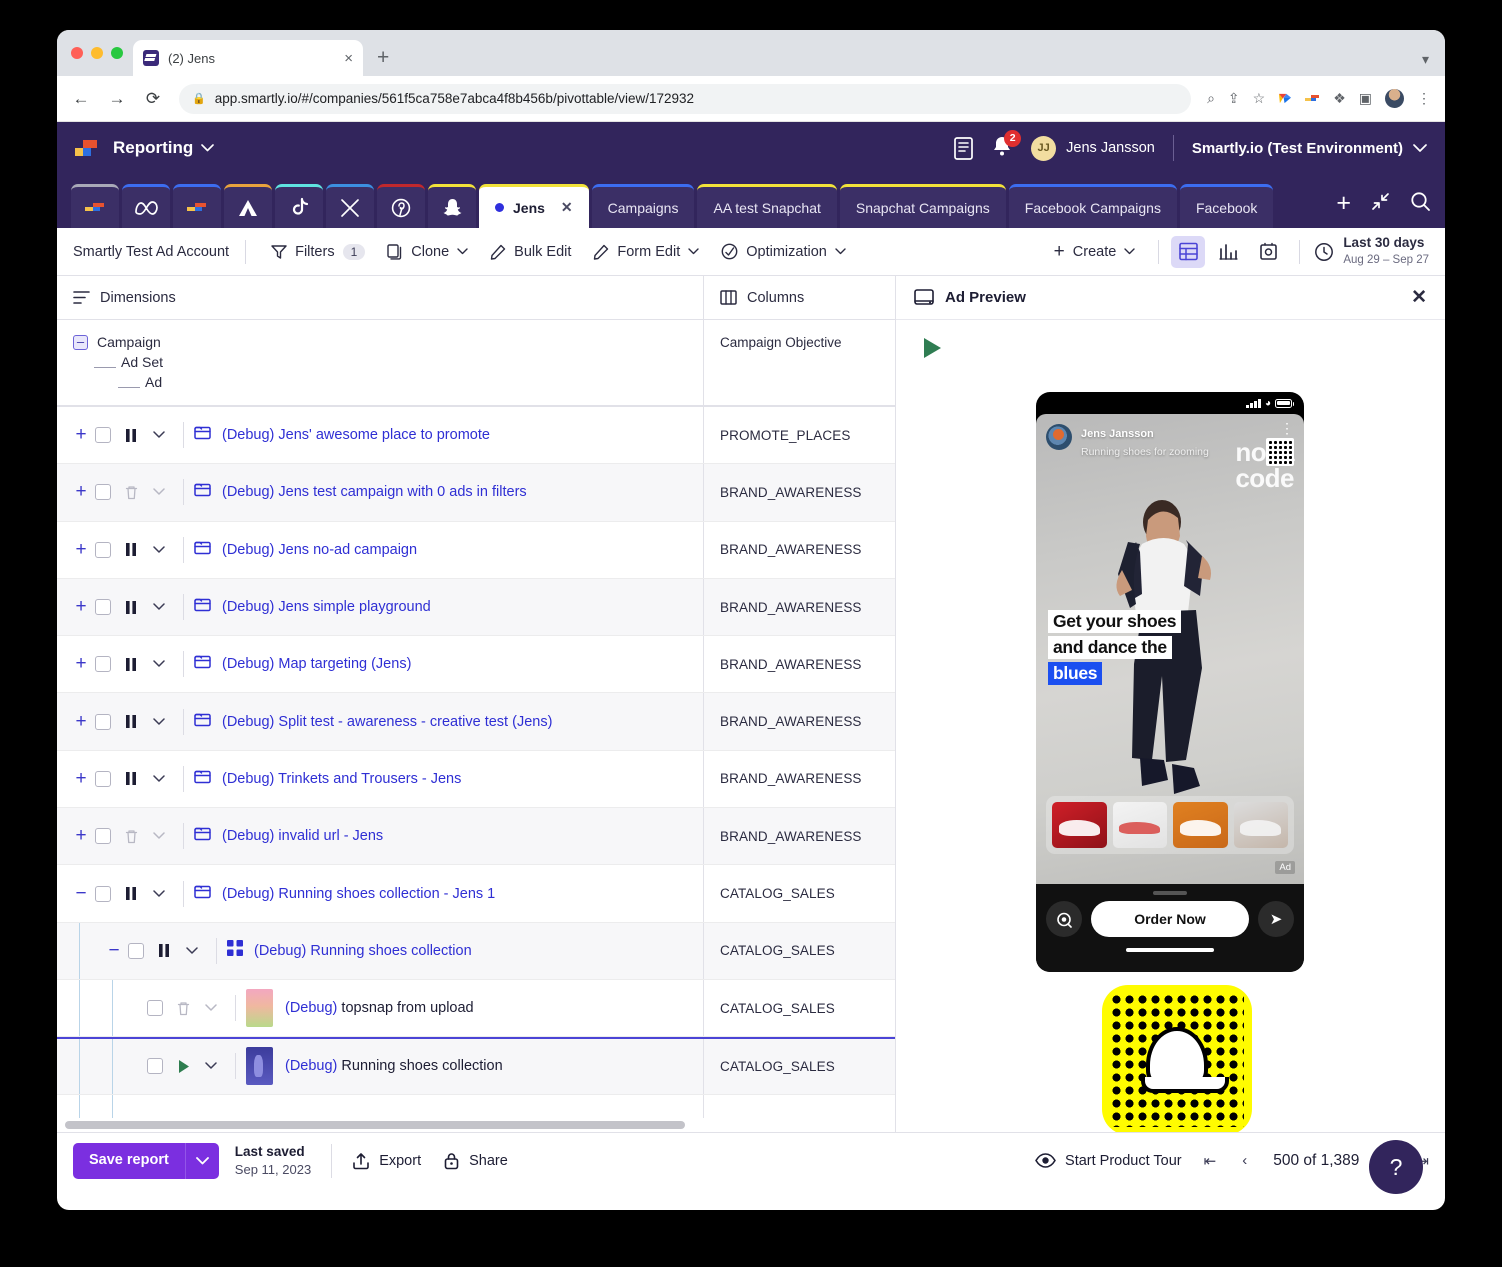 The width and height of the screenshot is (1502, 1267). I want to click on tab-icon-x, so click(350, 206).